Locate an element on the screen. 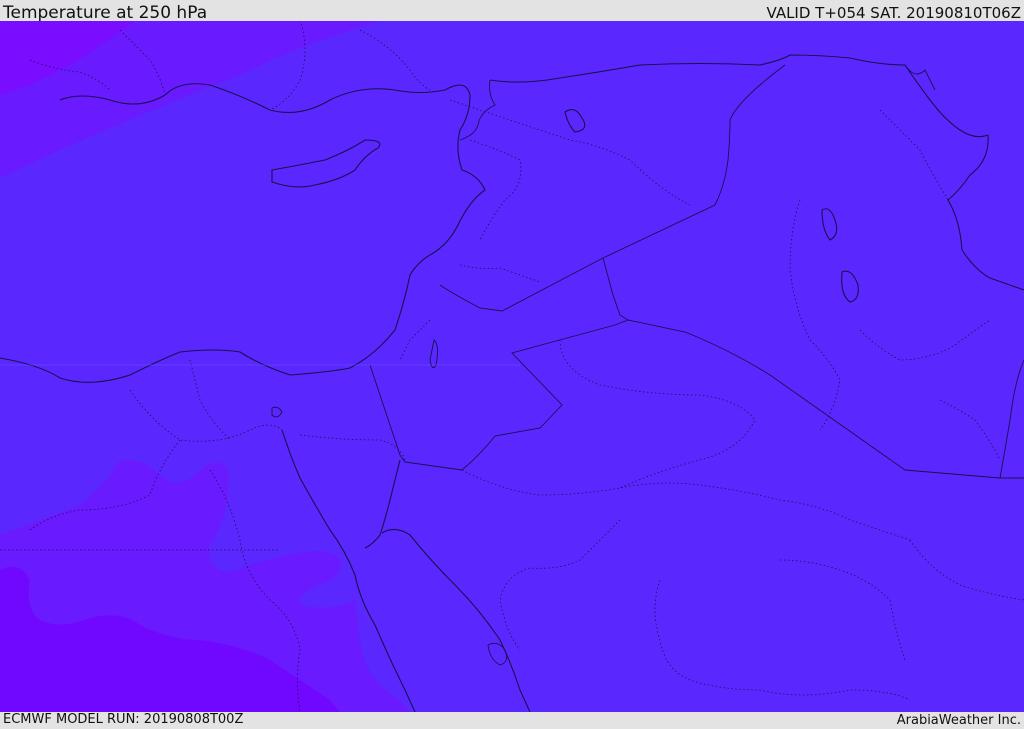 This screenshot has height=729, width=1024. credit-label: ArabiaWeather Inc. is located at coordinates (958, 720).